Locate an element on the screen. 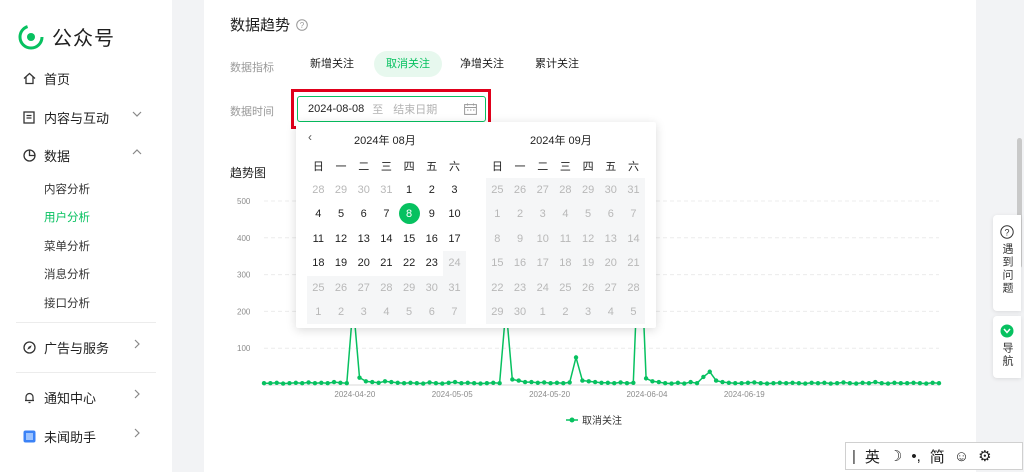  nav-assistant: 未闻助手 is located at coordinates (88, 436).